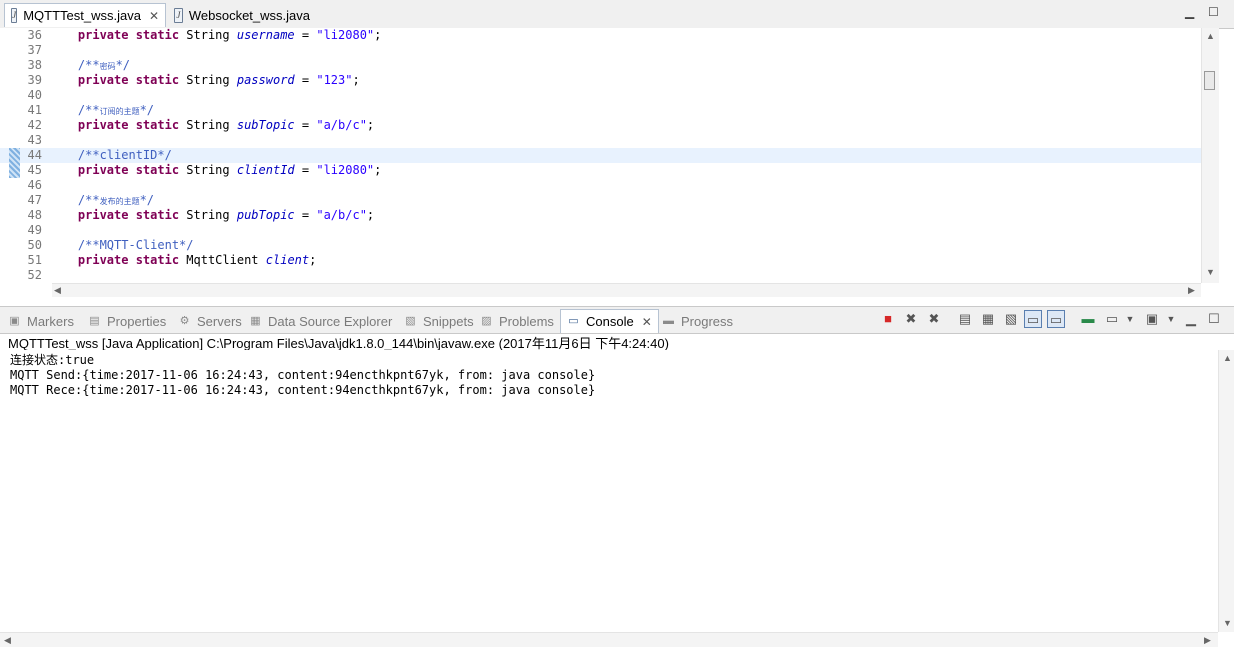 The height and width of the screenshot is (652, 1234). I want to click on java-file-icon: J, so click(14, 15).